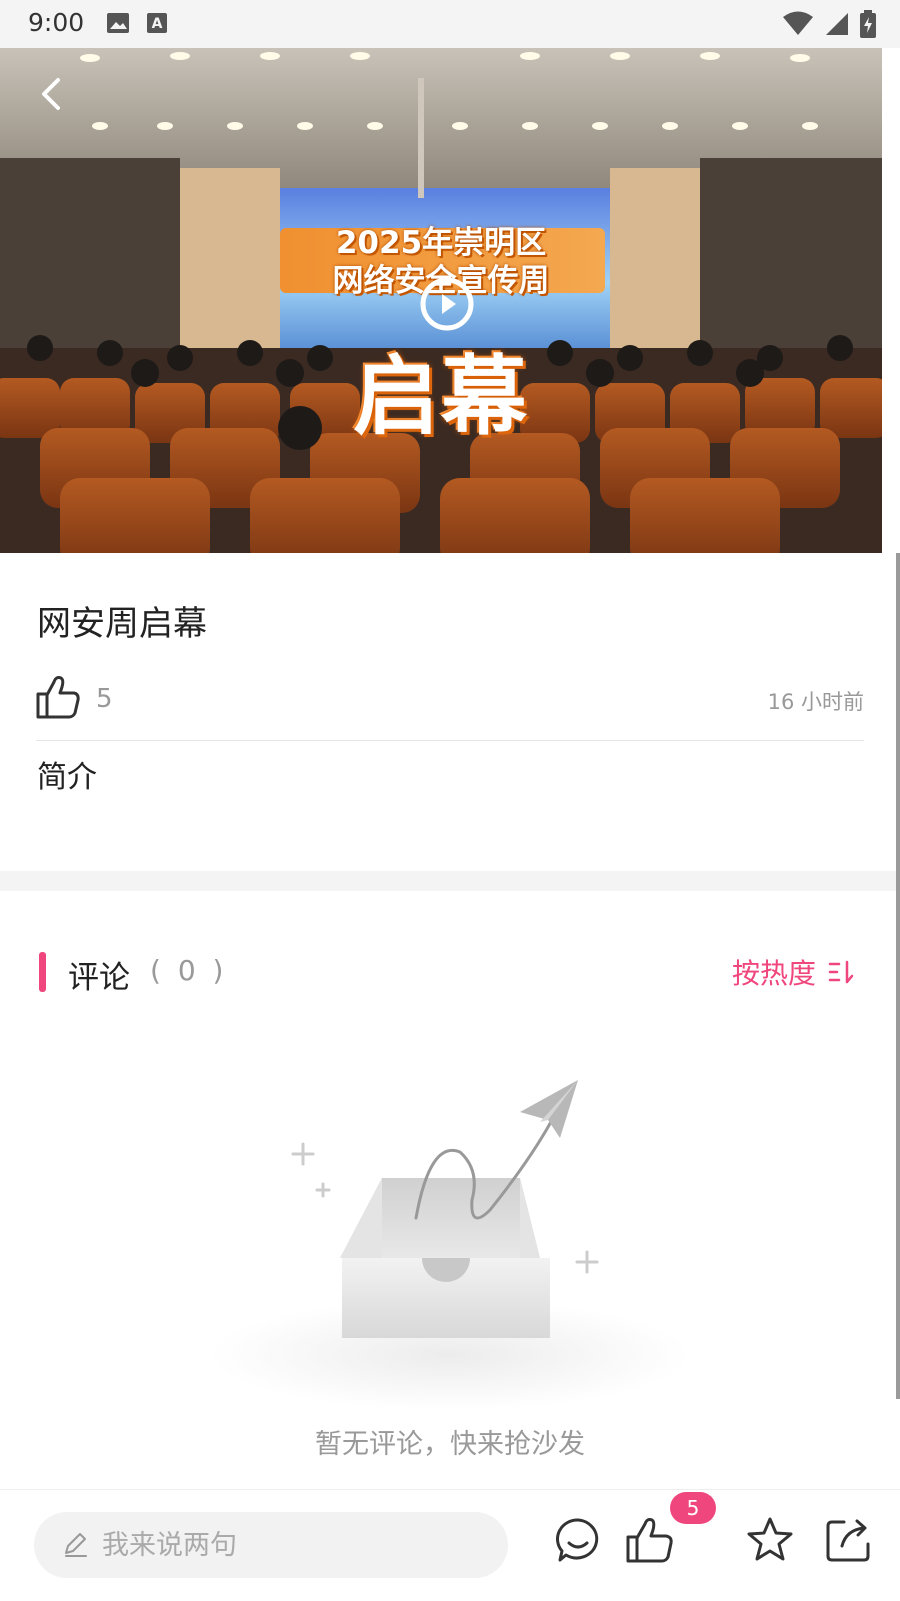 The image size is (900, 1601). Describe the element at coordinates (76, 1545) in the screenshot. I see `pen-icon` at that location.